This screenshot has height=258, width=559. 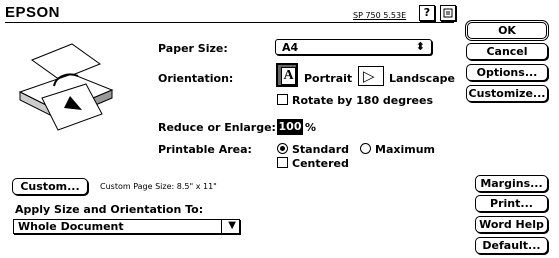 I want to click on apply-to-select: Whole Document ▼, so click(x=126, y=226).